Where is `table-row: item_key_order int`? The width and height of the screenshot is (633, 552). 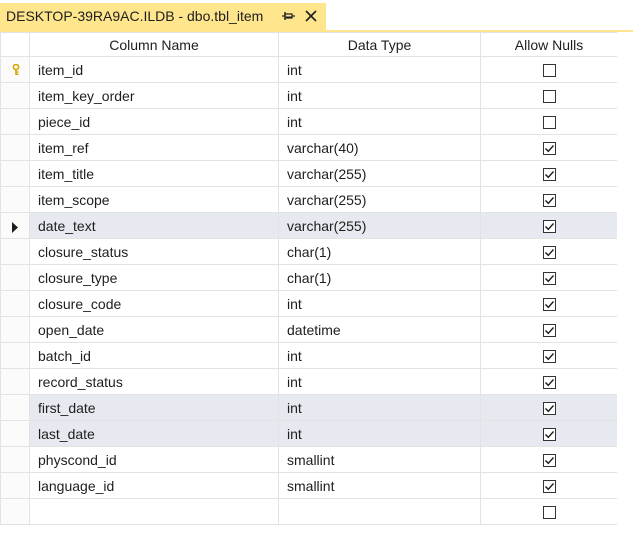
table-row: item_key_order int is located at coordinates (309, 95).